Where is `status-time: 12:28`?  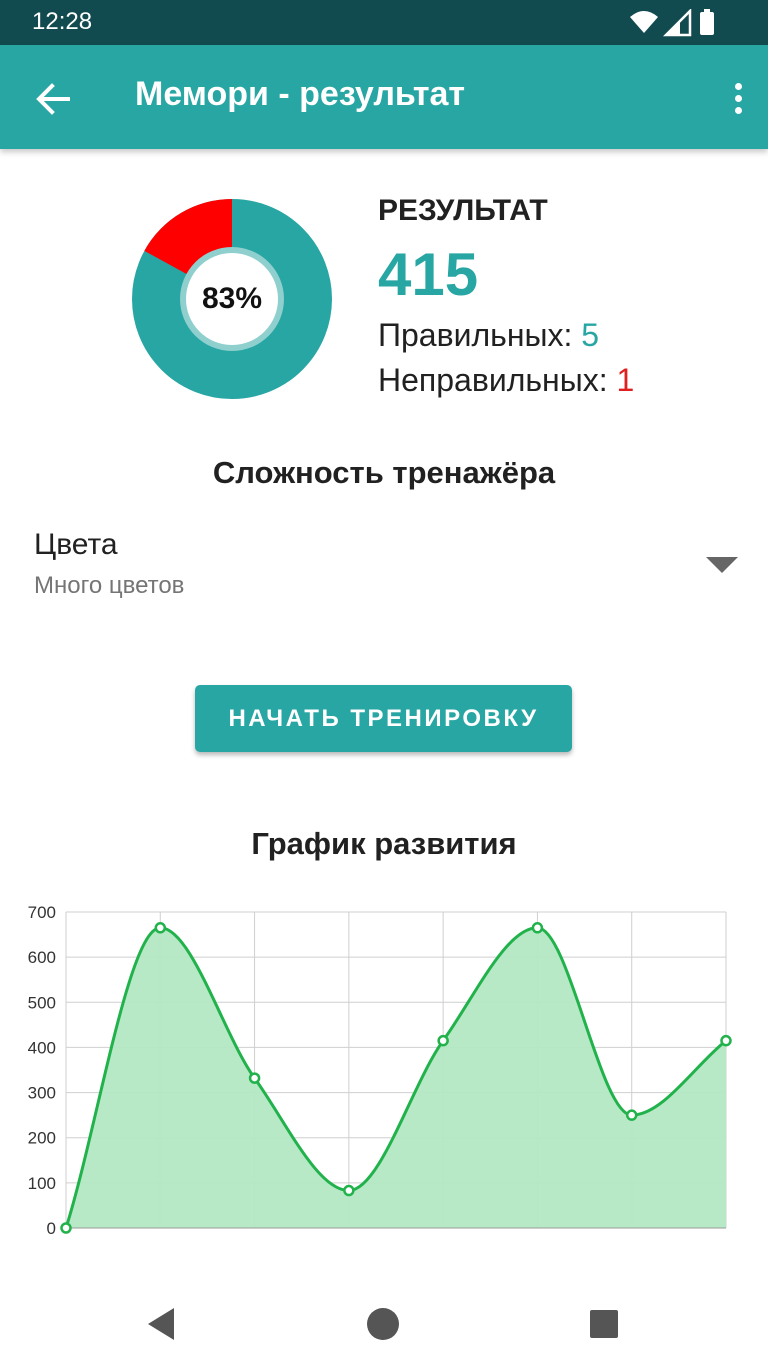
status-time: 12:28 is located at coordinates (62, 21).